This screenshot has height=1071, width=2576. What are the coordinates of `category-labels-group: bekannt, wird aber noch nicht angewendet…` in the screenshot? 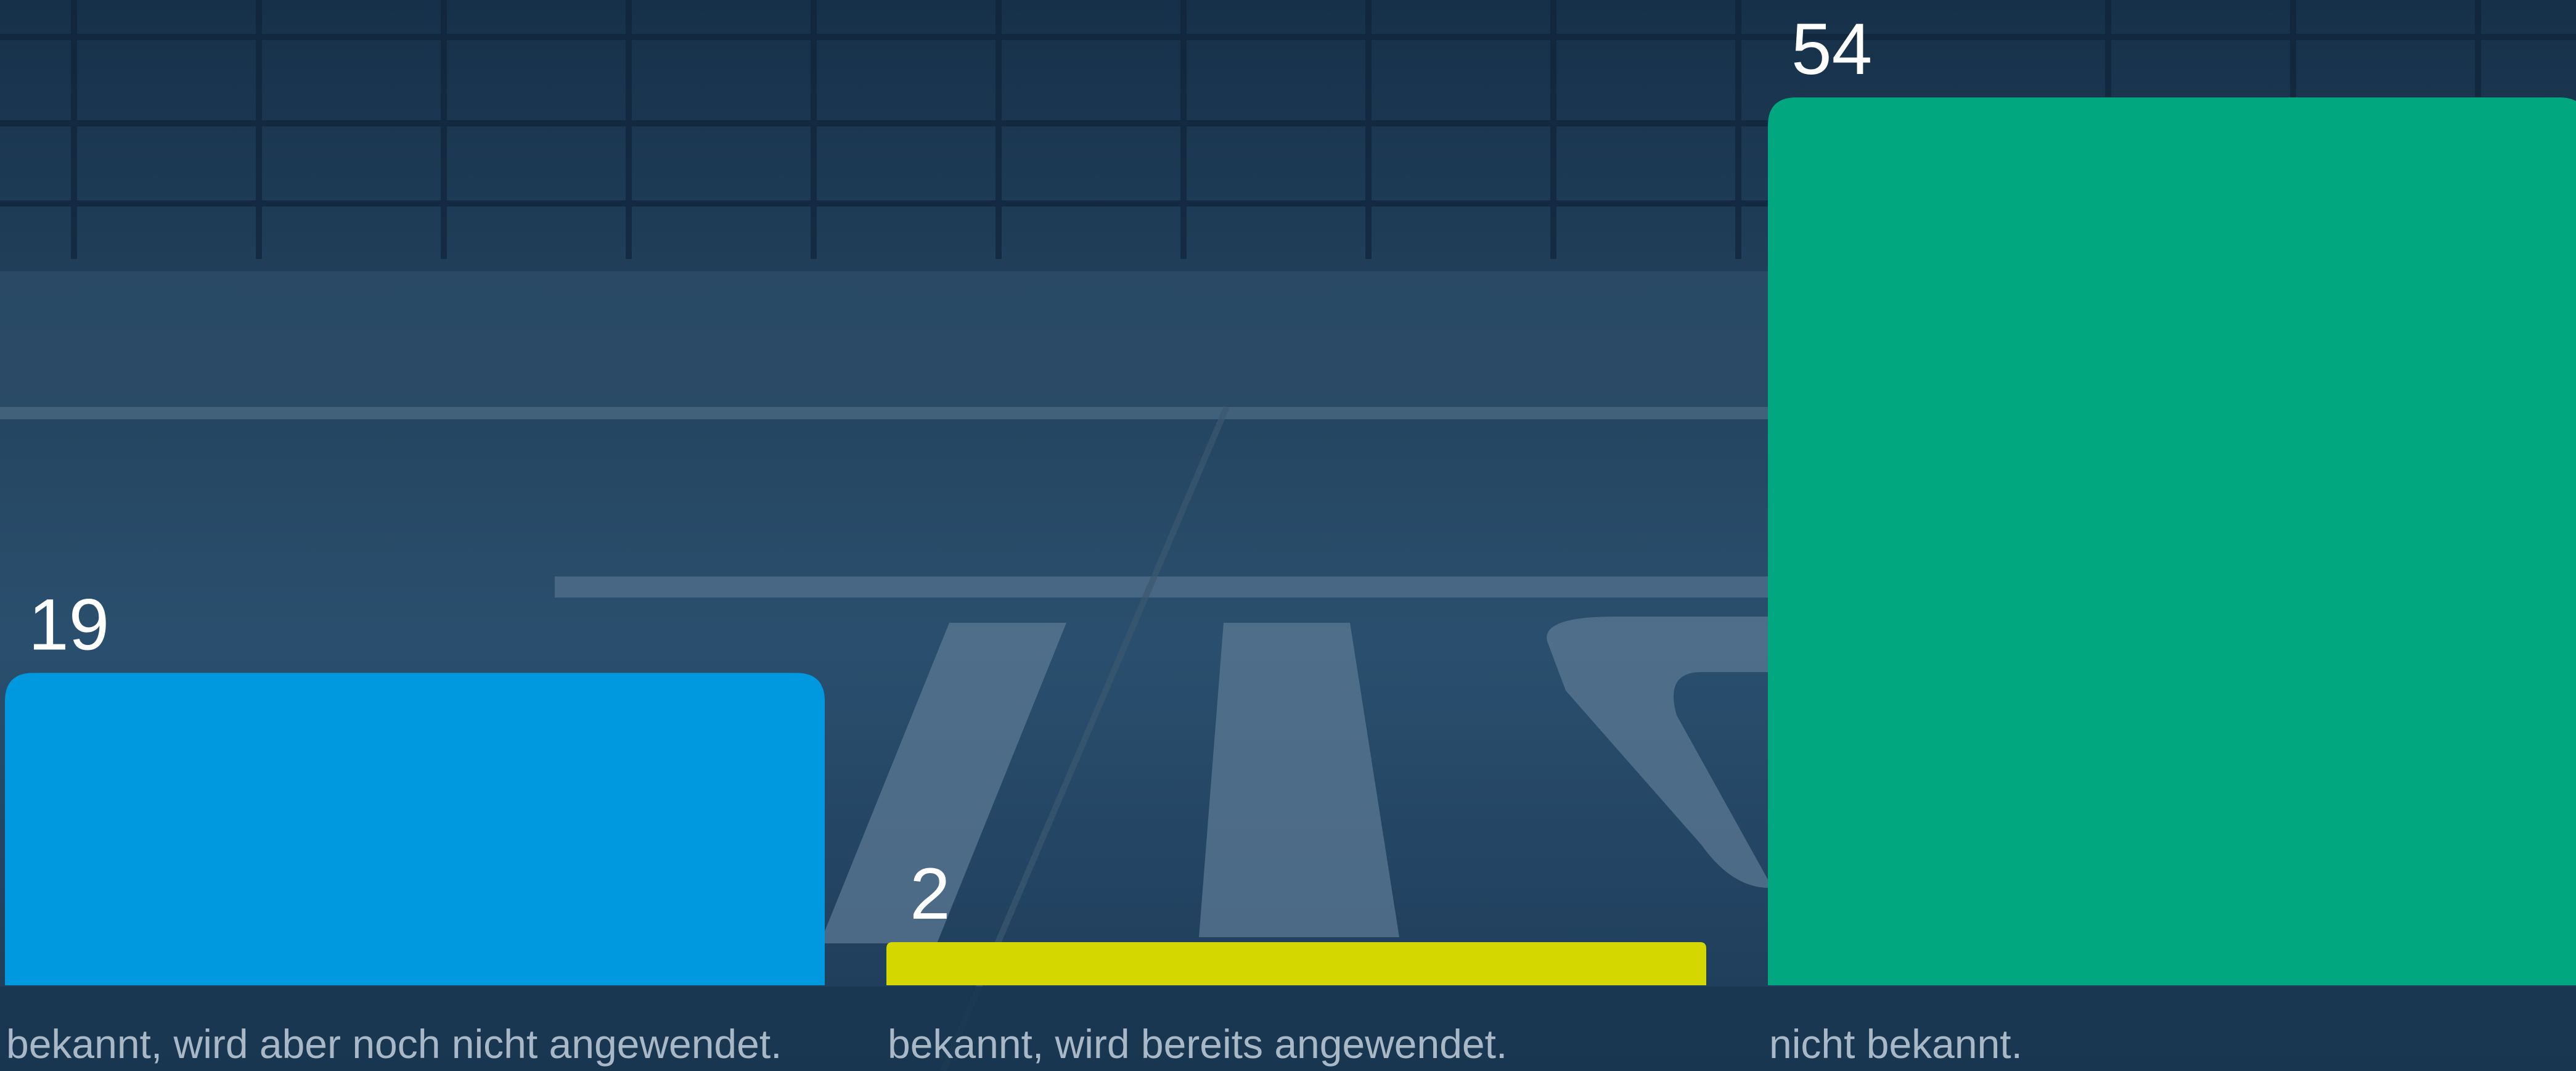 It's located at (1014, 1044).